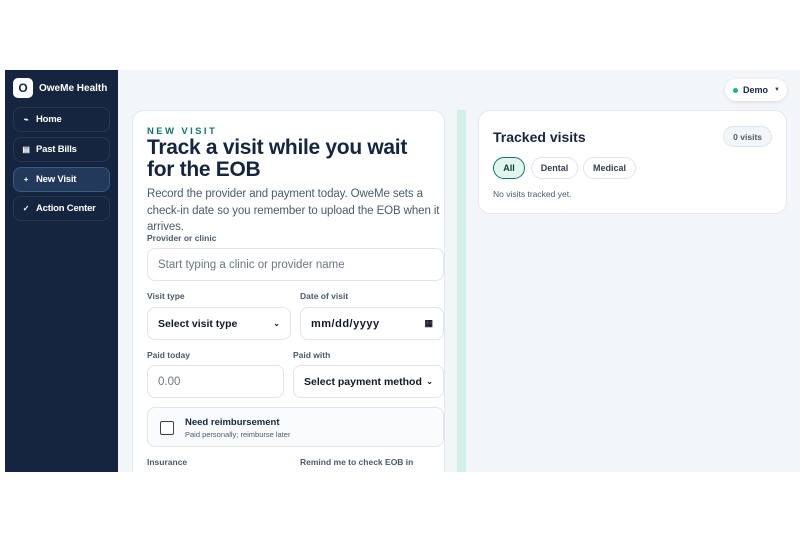 This screenshot has width=806, height=537. Describe the element at coordinates (539, 137) in the screenshot. I see `tracked-title: Tracked visits` at that location.